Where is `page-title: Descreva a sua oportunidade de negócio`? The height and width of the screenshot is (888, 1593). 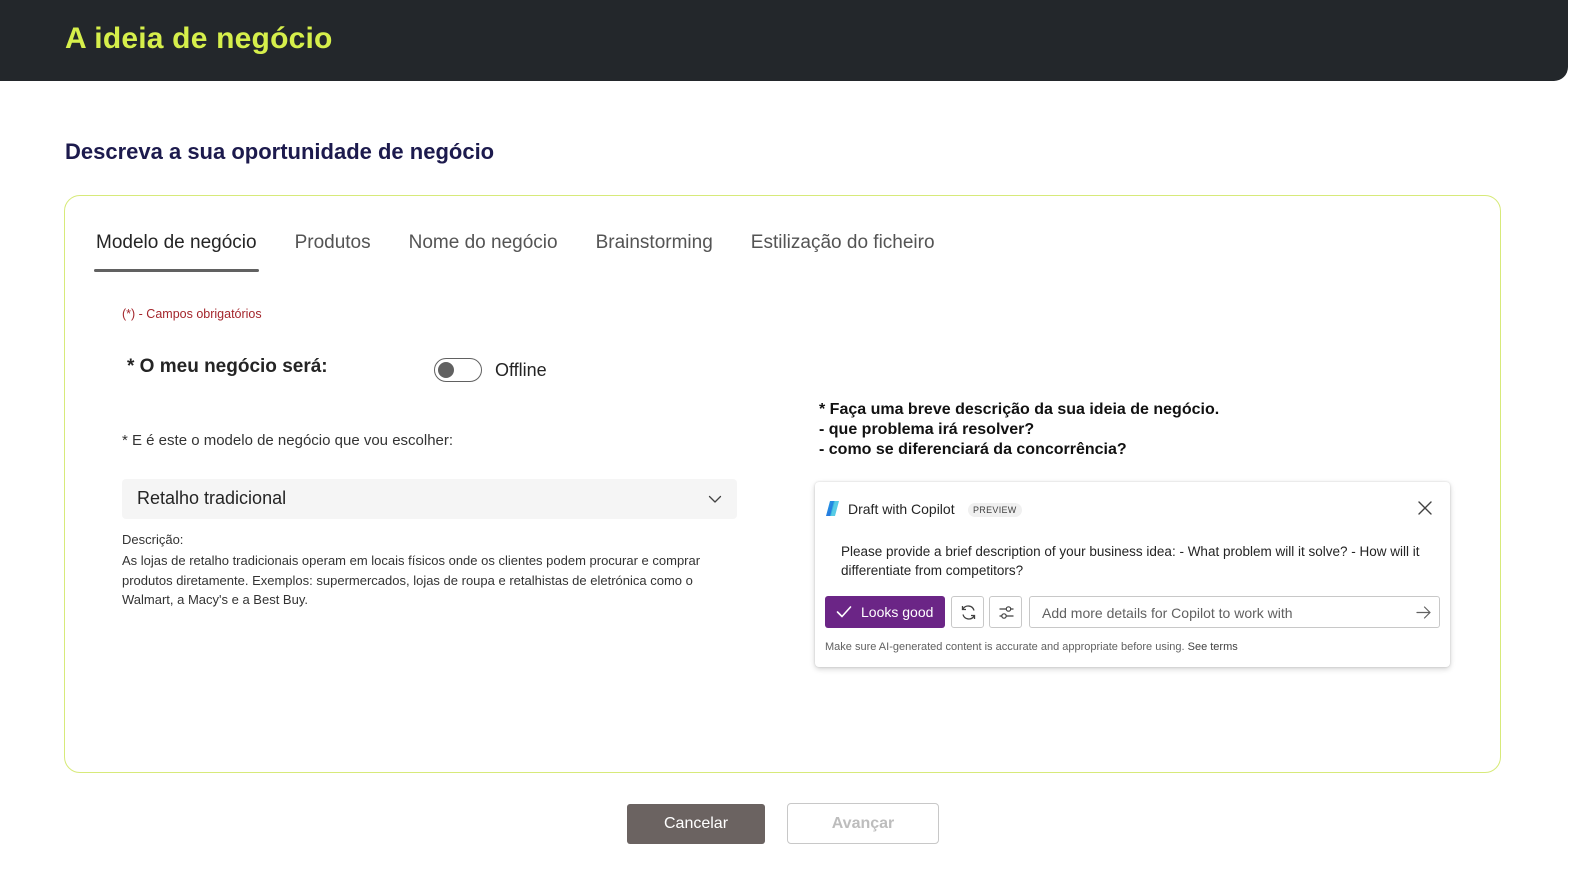 page-title: Descreva a sua oportunidade de negócio is located at coordinates (280, 151).